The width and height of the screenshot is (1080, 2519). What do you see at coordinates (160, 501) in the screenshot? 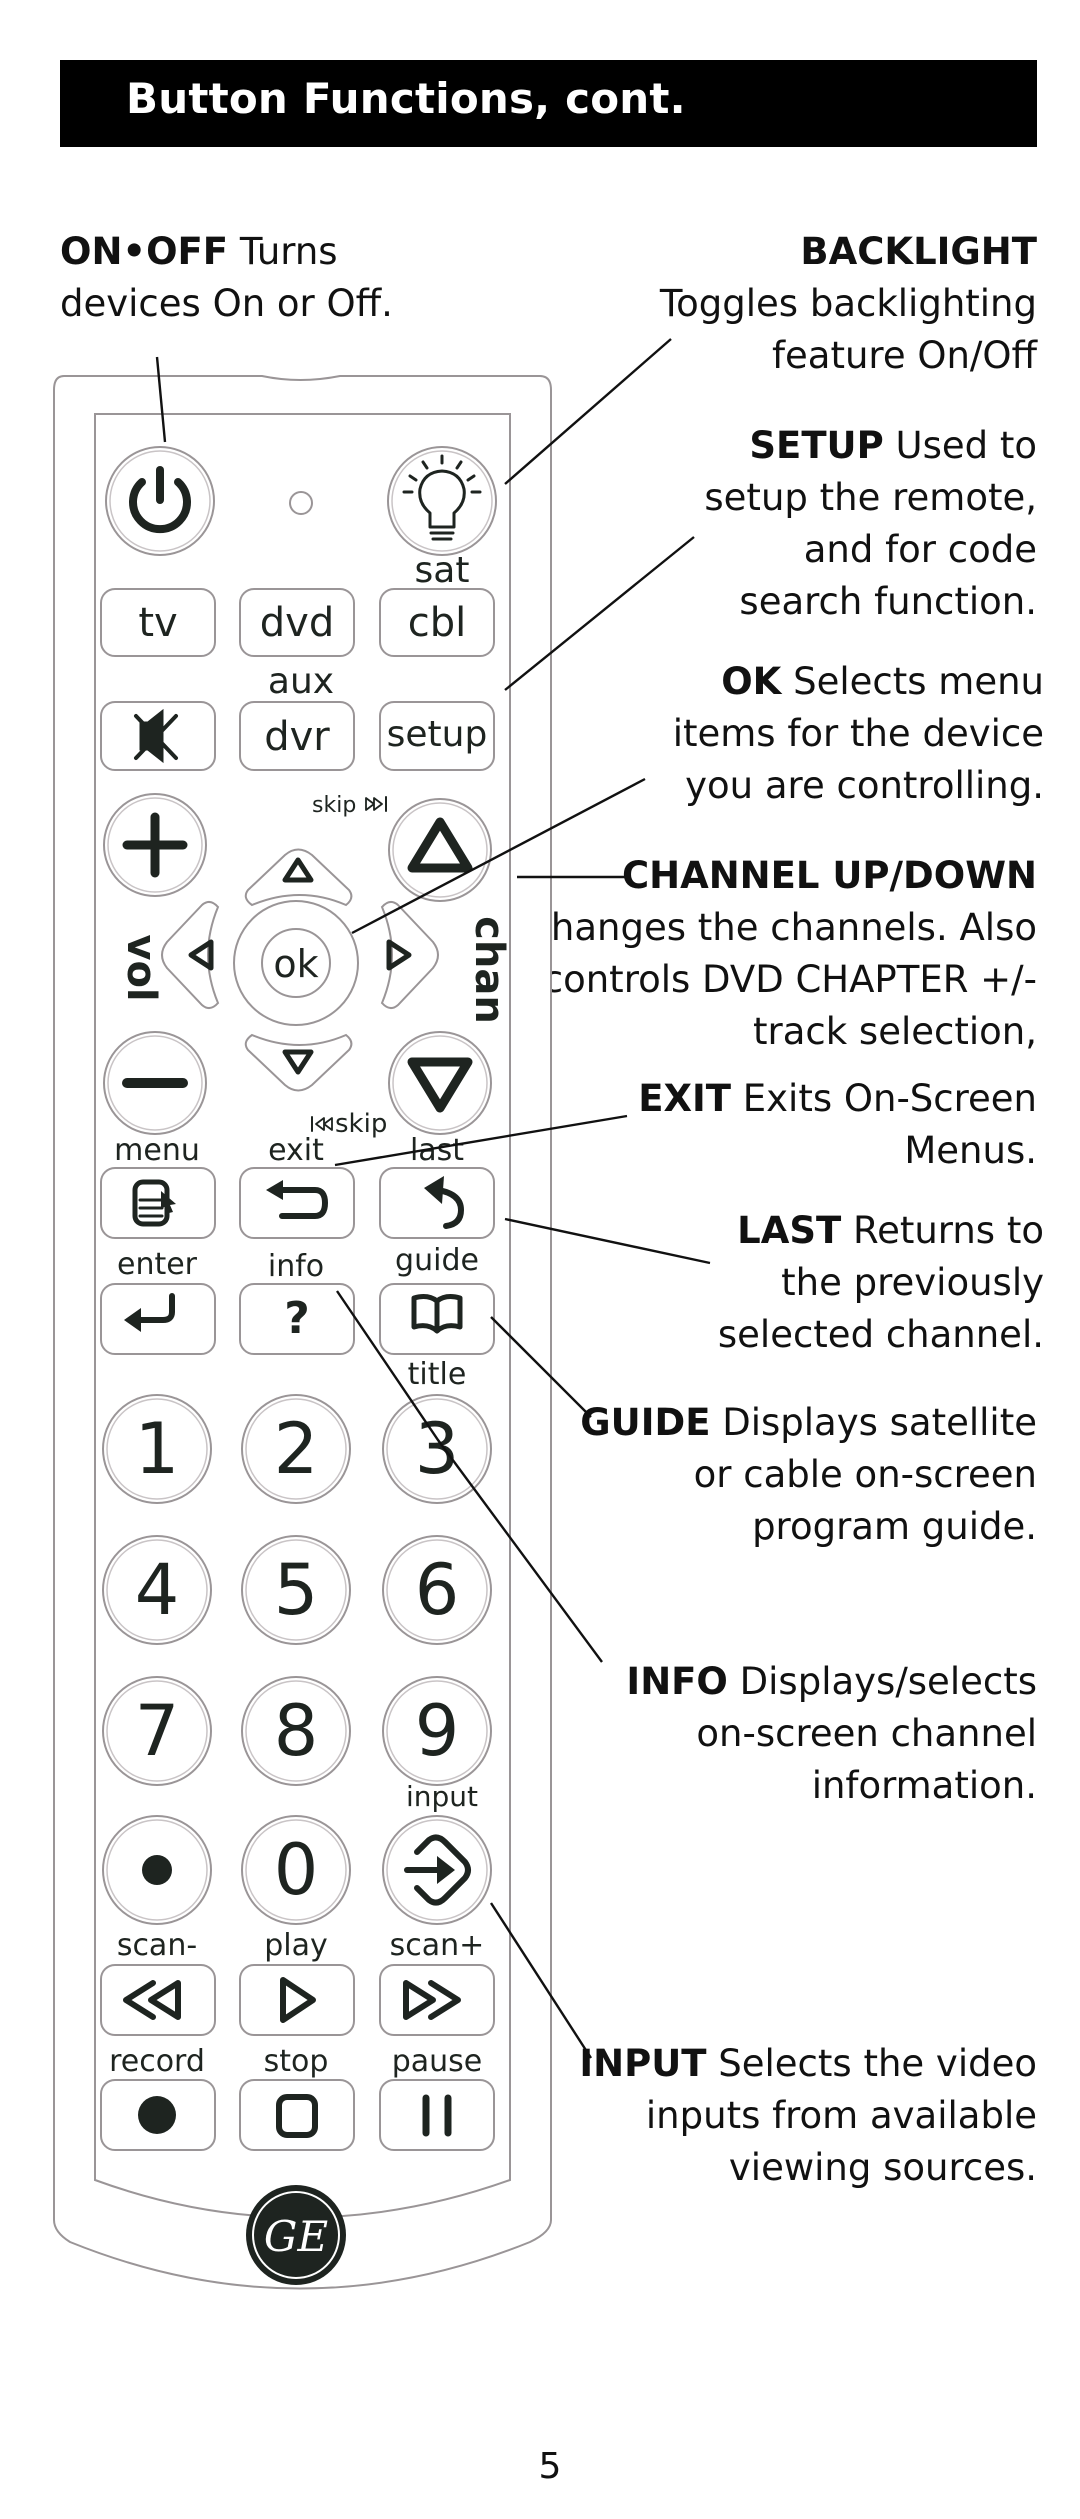
I see `power-button` at bounding box center [160, 501].